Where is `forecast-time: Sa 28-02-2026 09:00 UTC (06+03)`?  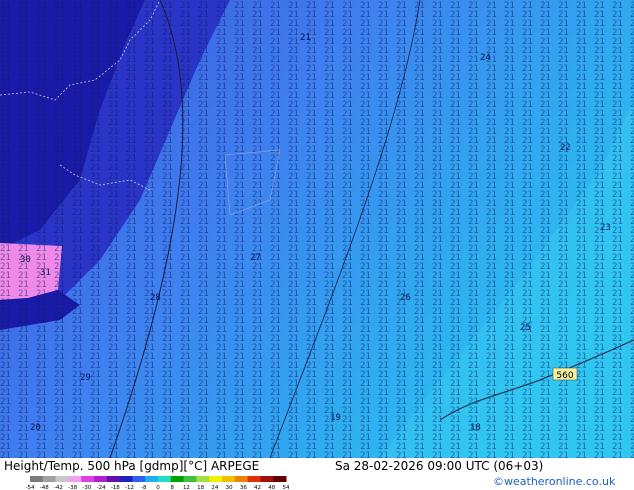
forecast-time: Sa 28-02-2026 09:00 UTC (06+03) is located at coordinates (439, 466).